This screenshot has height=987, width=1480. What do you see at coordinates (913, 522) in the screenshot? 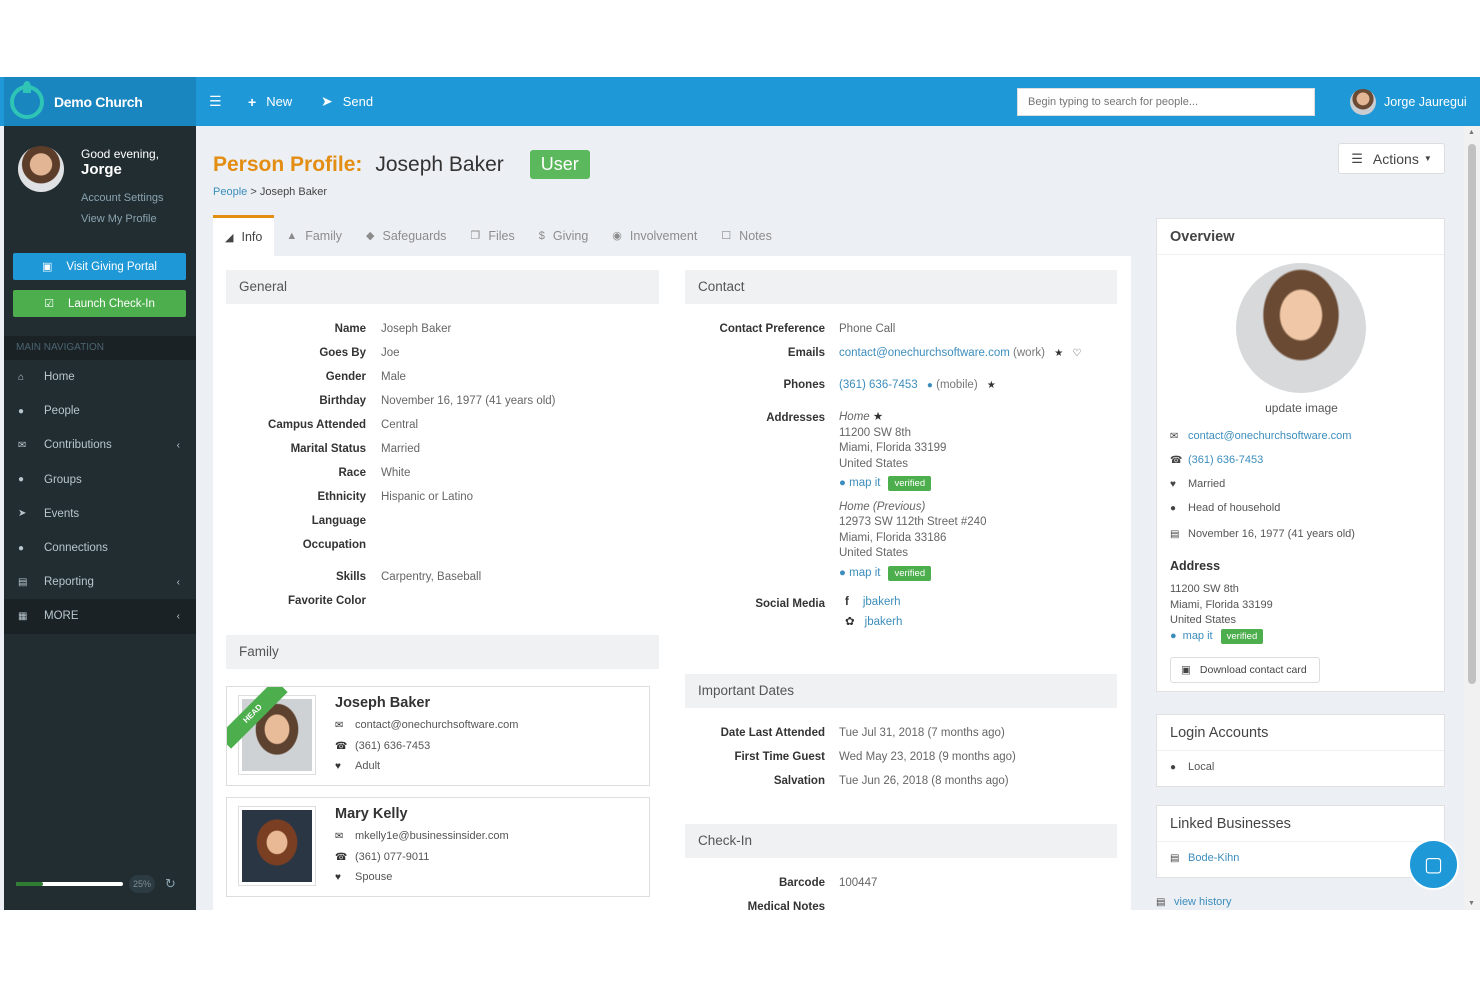
I see `address-line: 12973 SW 112th Street #240` at bounding box center [913, 522].